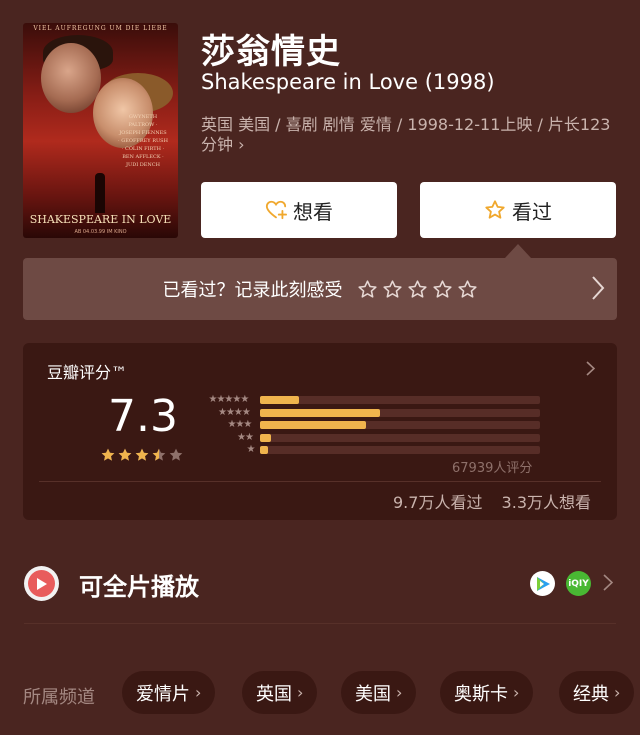 Image resolution: width=640 pixels, height=735 pixels. Describe the element at coordinates (546, 502) in the screenshot. I see `want-count: 3.3万人想看` at that location.